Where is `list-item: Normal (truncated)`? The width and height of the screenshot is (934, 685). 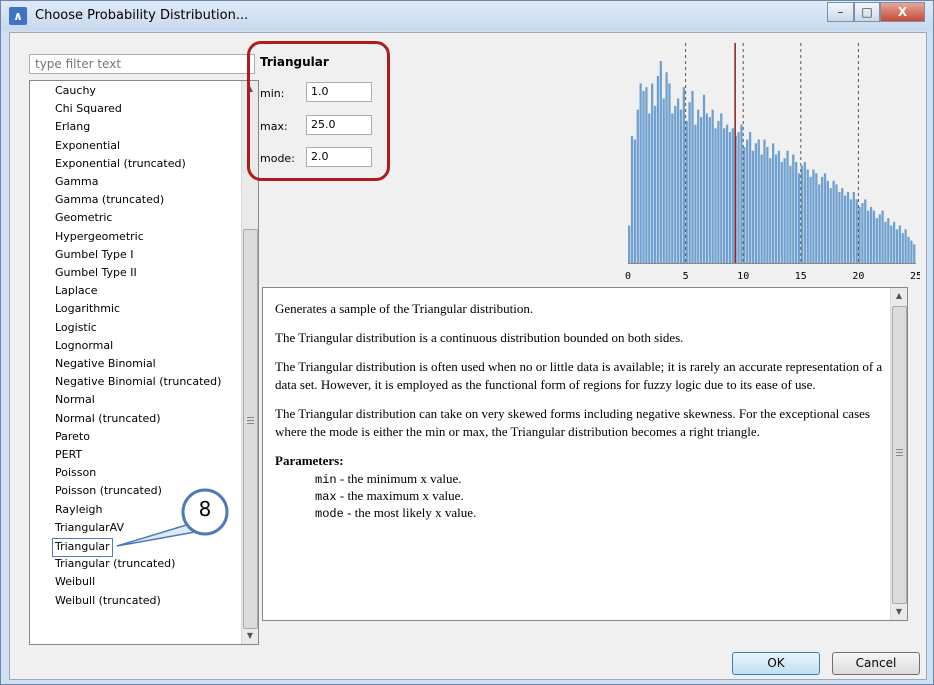 list-item: Normal (truncated) is located at coordinates (108, 419).